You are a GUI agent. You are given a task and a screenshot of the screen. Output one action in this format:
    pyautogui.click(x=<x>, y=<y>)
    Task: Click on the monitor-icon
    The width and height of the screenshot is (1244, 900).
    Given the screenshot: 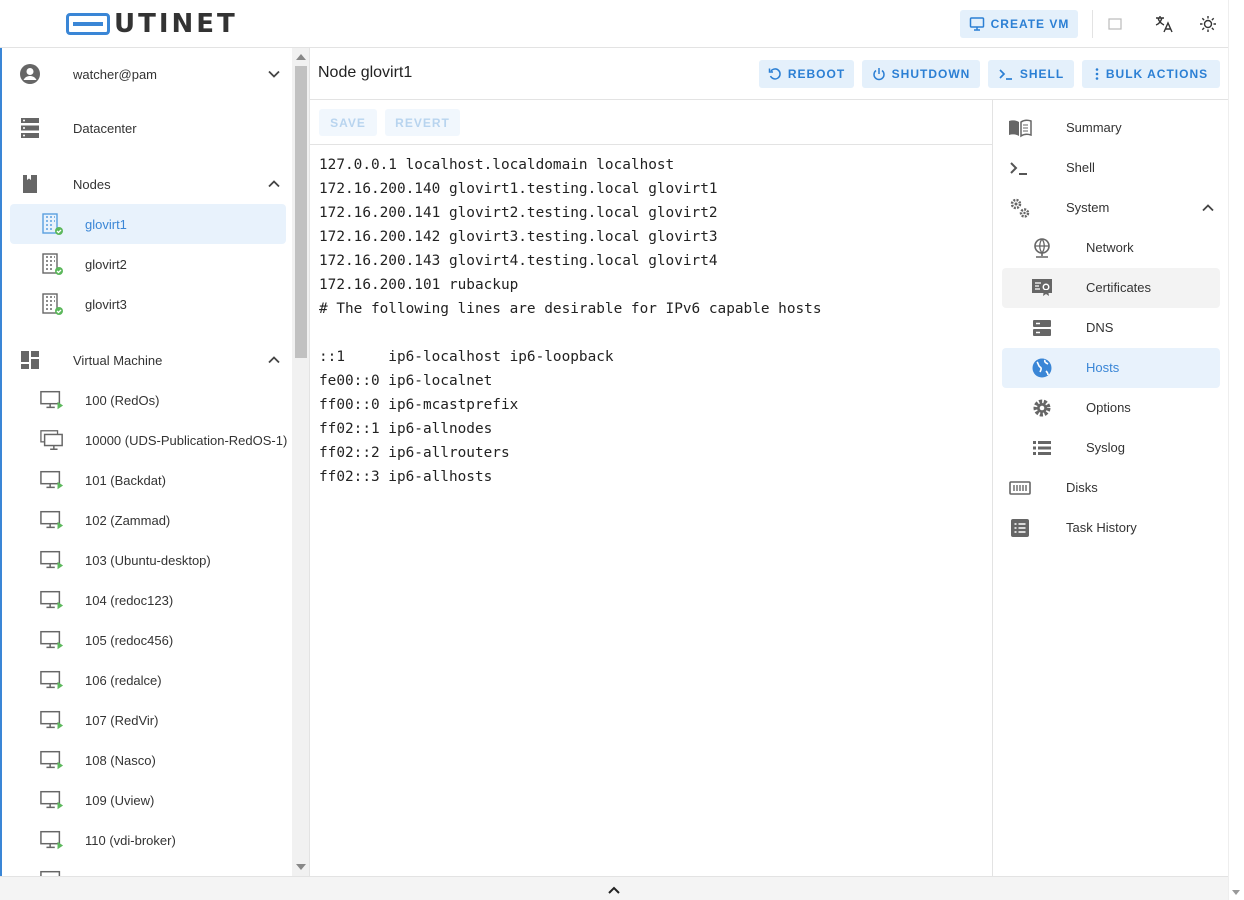 What is the action you would take?
    pyautogui.click(x=976, y=24)
    